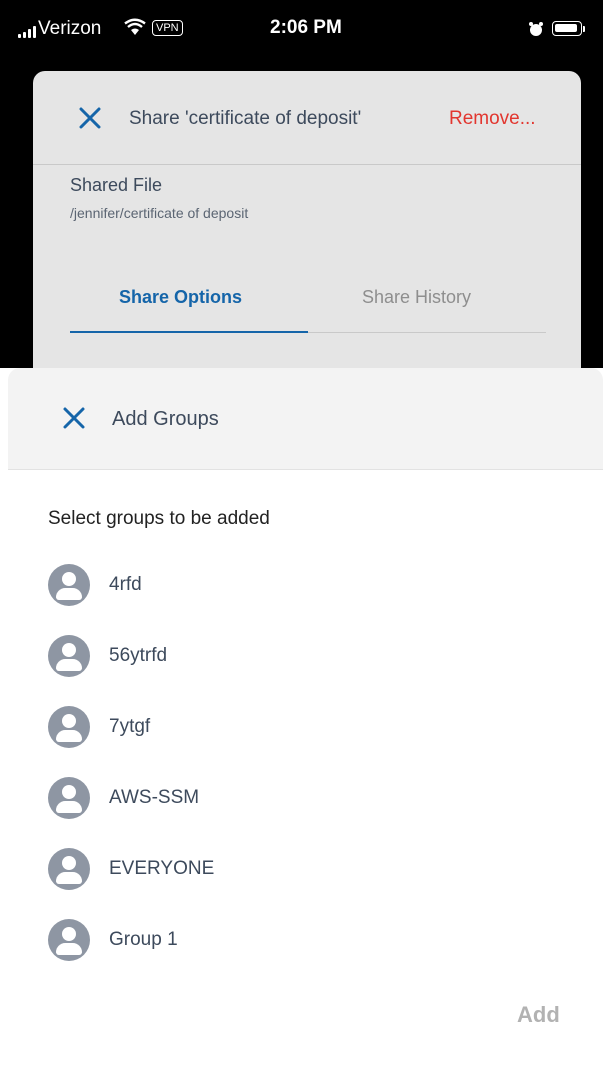  I want to click on list-item: 56ytrfd, so click(305, 660).